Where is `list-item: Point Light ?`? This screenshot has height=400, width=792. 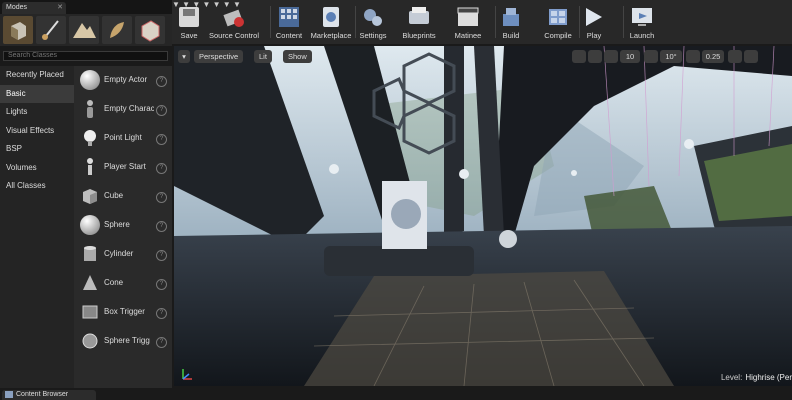
list-item: Point Light ? is located at coordinates (123, 138).